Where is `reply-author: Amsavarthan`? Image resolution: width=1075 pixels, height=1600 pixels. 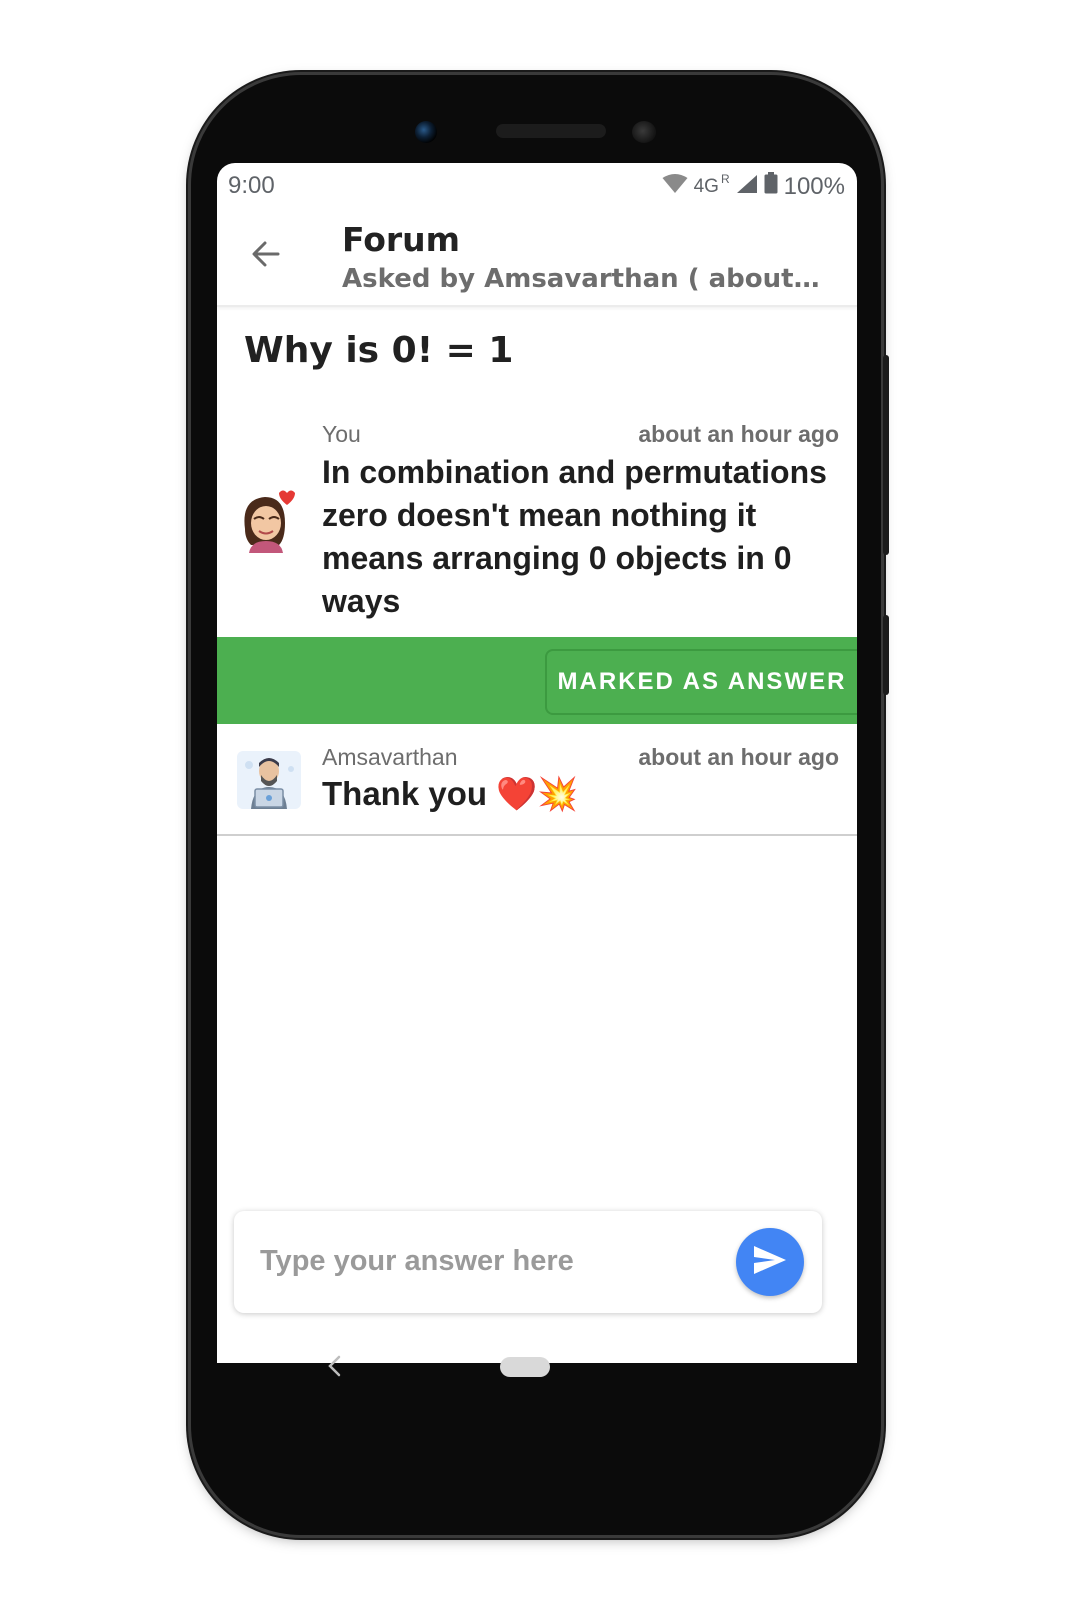 reply-author: Amsavarthan is located at coordinates (390, 757).